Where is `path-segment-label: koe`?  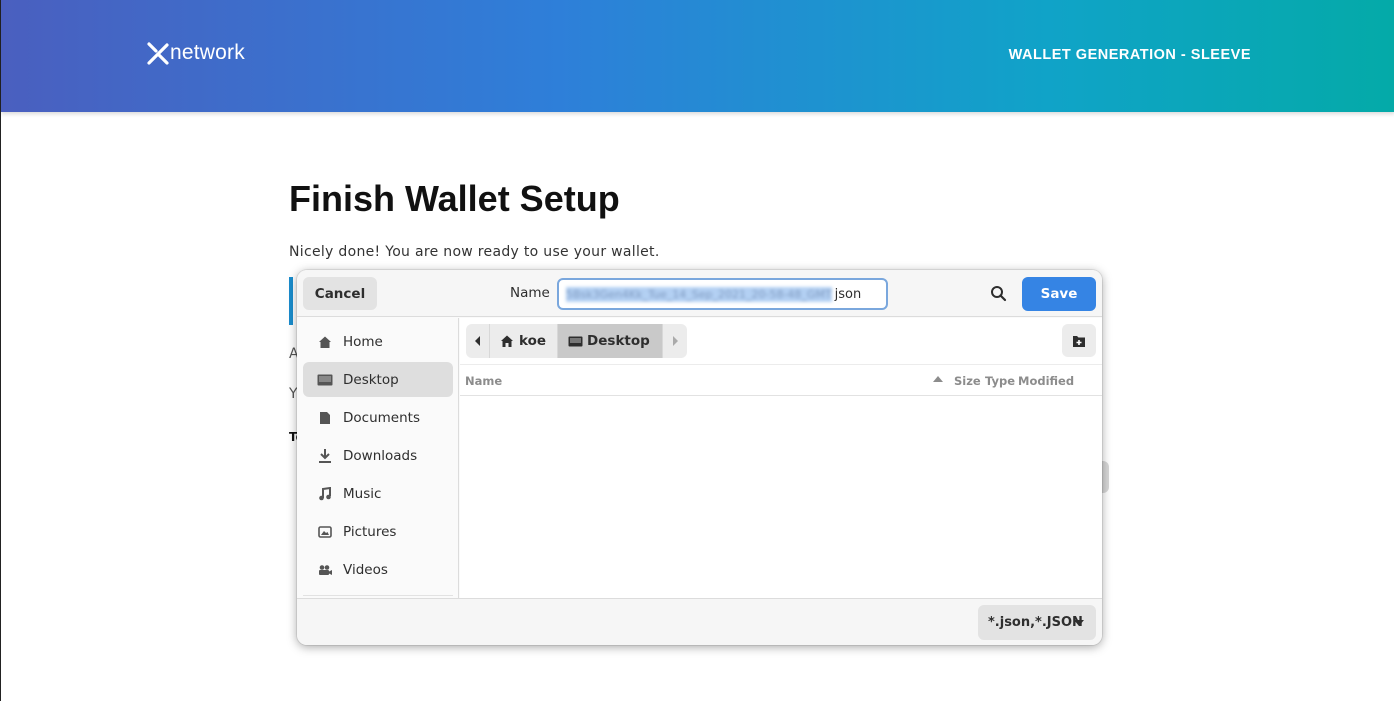
path-segment-label: koe is located at coordinates (533, 341).